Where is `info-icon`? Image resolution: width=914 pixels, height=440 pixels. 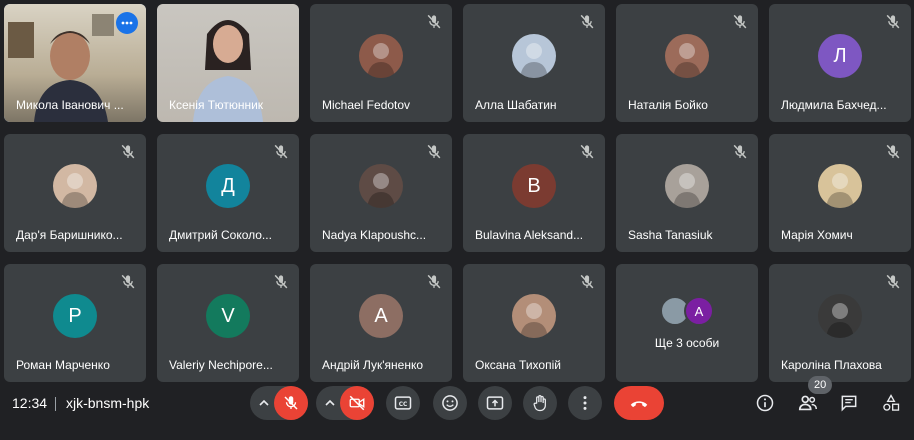
info-icon is located at coordinates (765, 403).